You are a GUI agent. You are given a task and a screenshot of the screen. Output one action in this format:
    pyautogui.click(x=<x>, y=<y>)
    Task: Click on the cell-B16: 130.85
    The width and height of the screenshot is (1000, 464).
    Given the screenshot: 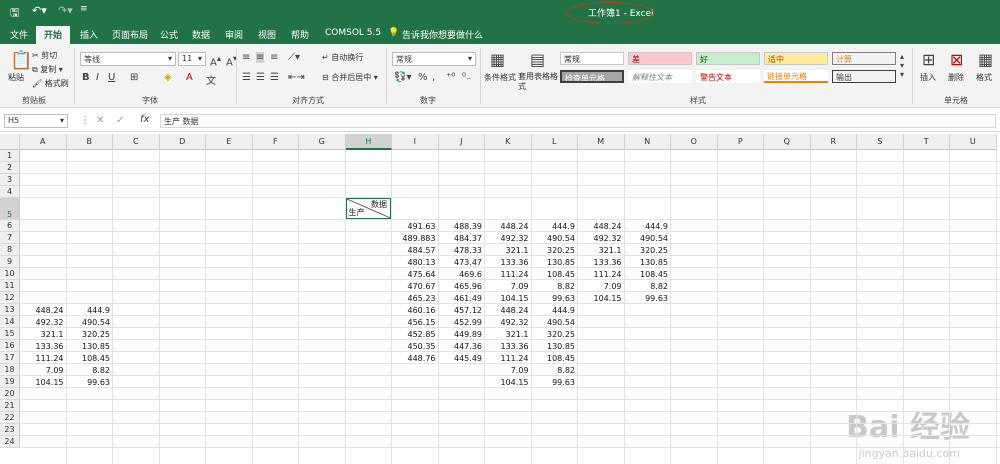 What is the action you would take?
    pyautogui.click(x=88, y=346)
    